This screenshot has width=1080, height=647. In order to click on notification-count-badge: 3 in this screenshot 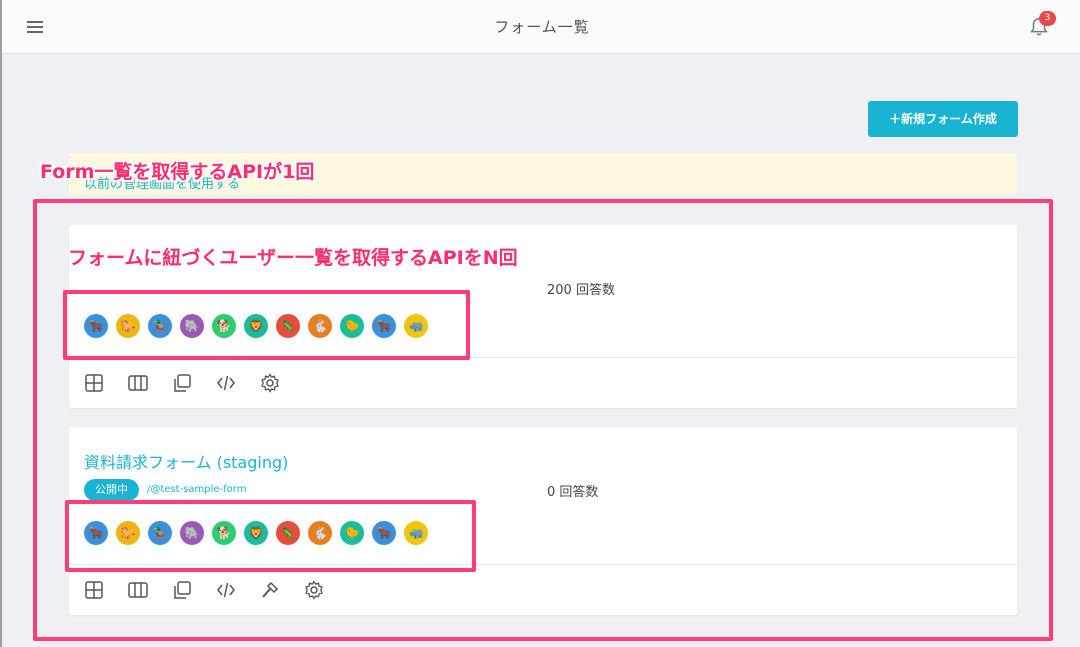, I will do `click(1047, 18)`.